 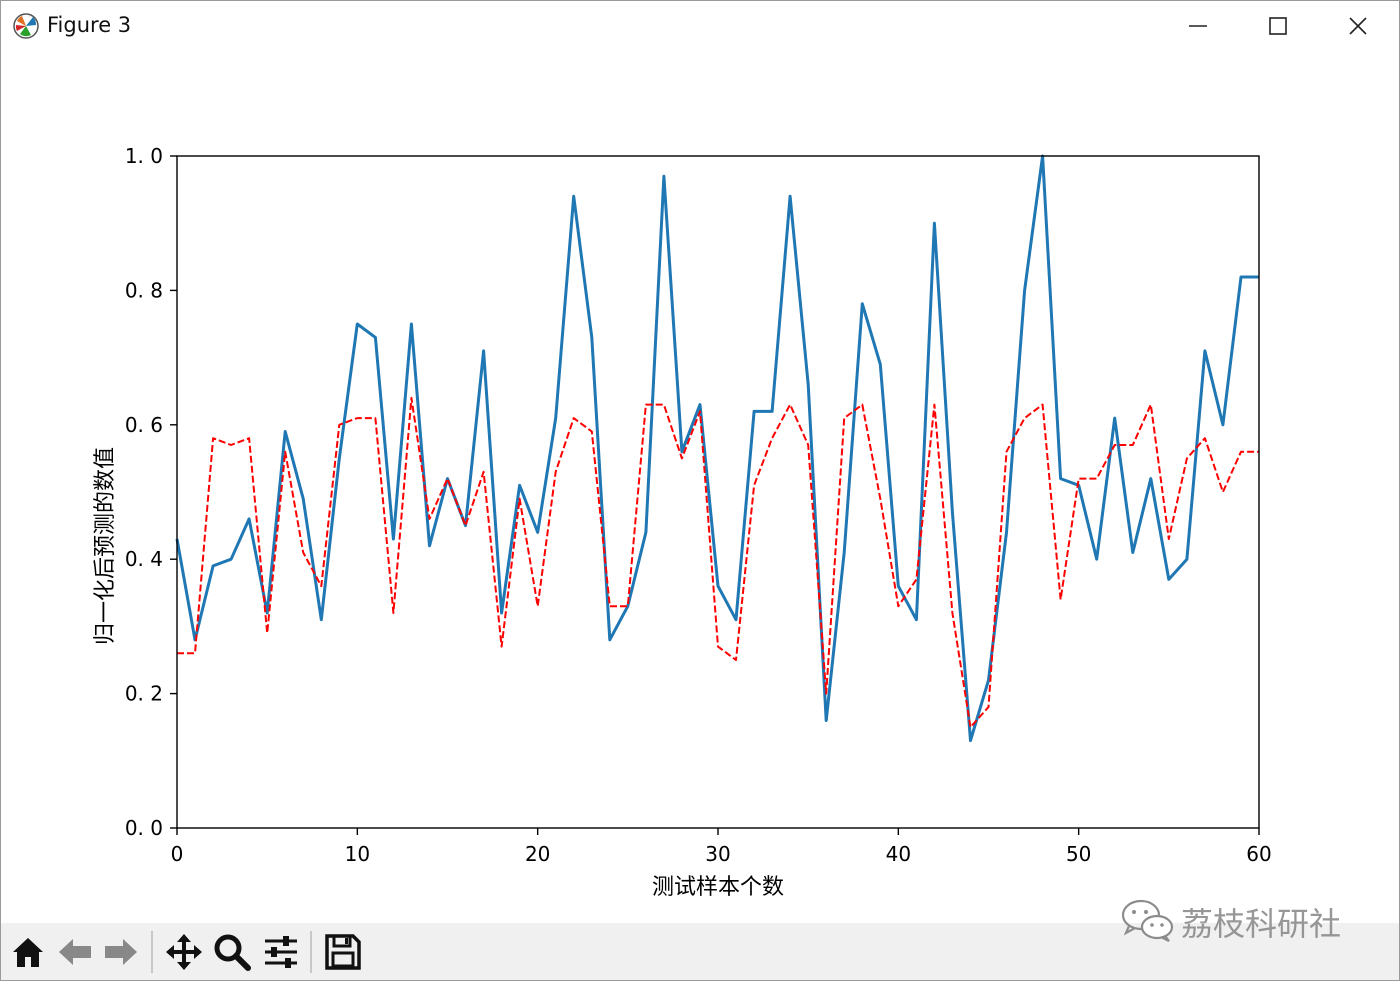 I want to click on y-tick-label: 1. 0, so click(x=144, y=156).